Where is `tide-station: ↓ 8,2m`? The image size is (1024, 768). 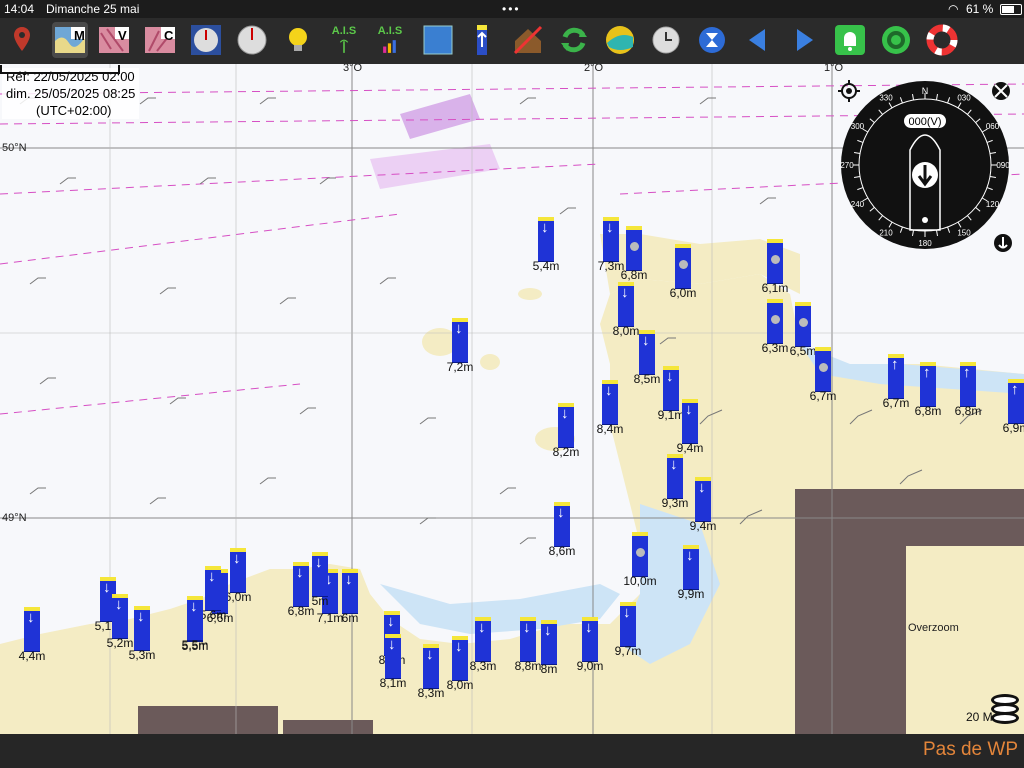
tide-station: ↓ 8,2m is located at coordinates (566, 443).